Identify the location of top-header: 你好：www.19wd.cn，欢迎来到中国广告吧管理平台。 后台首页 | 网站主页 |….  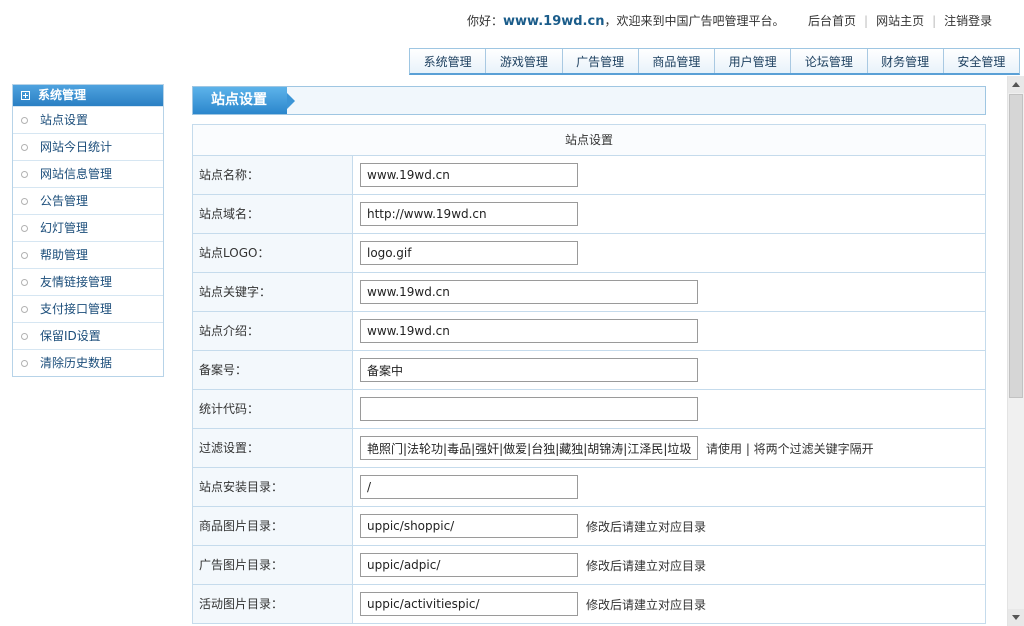
(512, 20).